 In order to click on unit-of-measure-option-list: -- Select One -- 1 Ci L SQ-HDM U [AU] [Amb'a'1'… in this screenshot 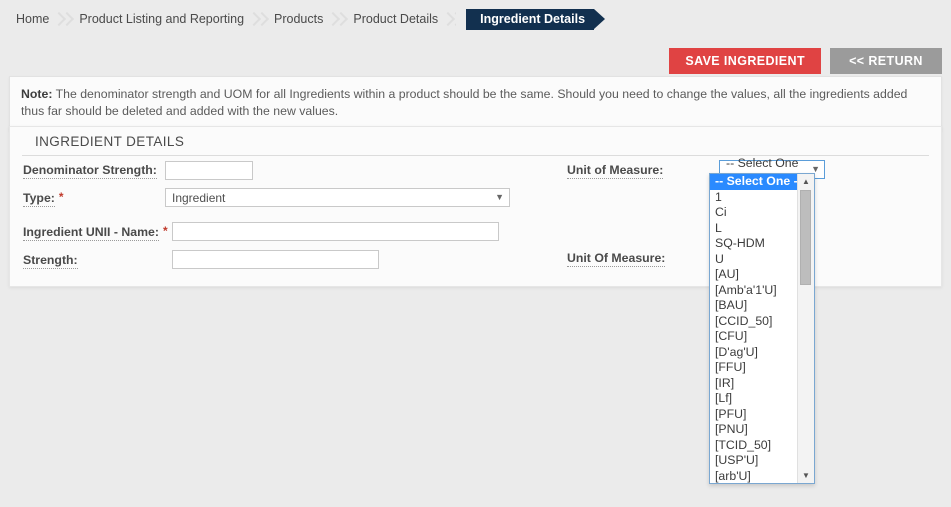, I will do `click(753, 328)`.